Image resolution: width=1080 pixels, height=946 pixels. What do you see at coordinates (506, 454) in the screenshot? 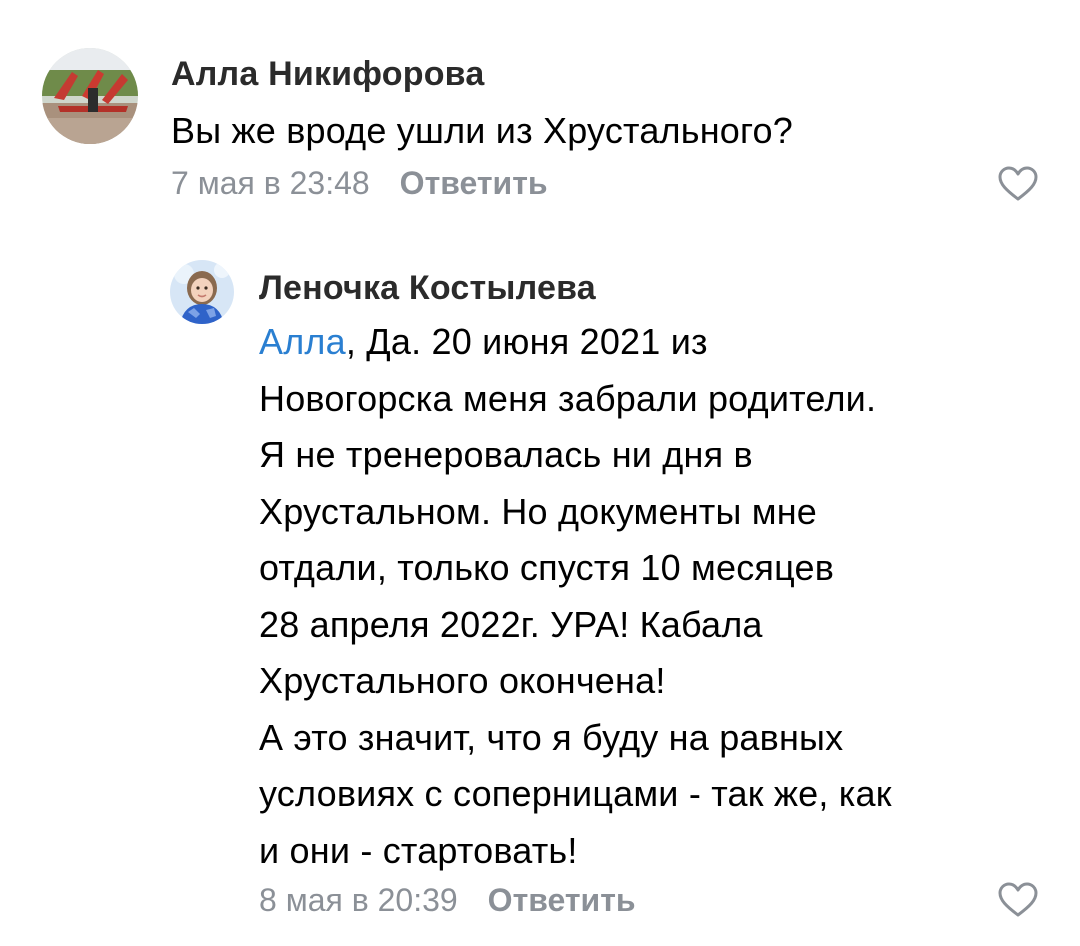
I see `comment-text-line: Я не тренеровалась ни дня в` at bounding box center [506, 454].